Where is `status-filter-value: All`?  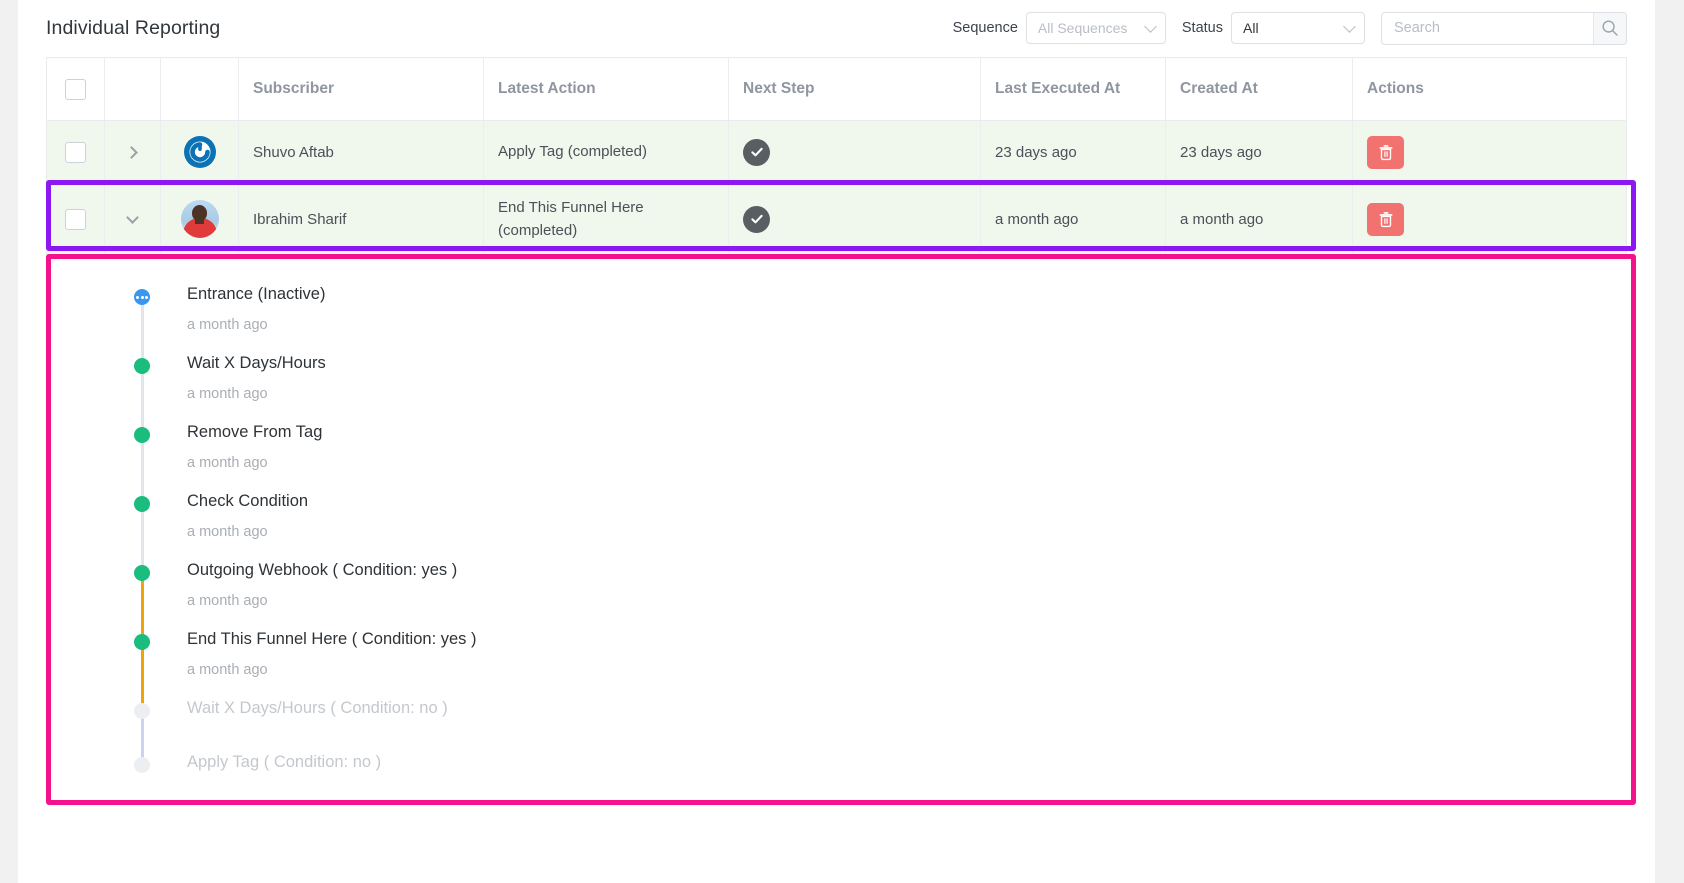
status-filter-value: All is located at coordinates (1251, 28).